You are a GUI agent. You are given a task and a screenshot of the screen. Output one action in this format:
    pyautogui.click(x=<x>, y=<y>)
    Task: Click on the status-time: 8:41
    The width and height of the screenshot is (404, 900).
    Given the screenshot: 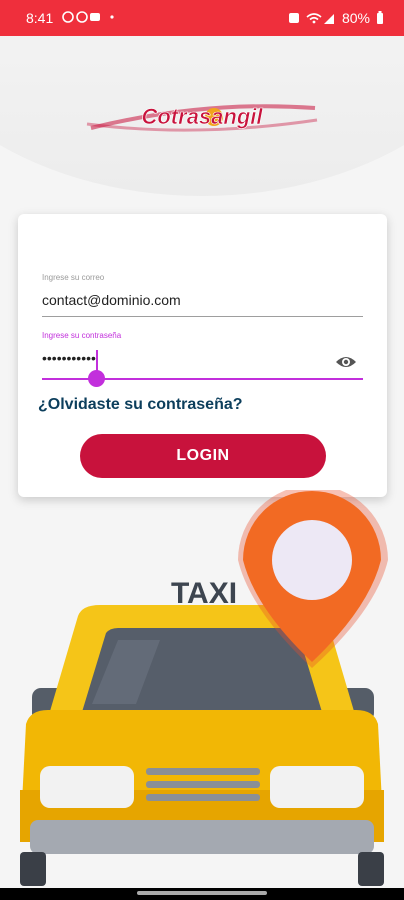 What is the action you would take?
    pyautogui.click(x=40, y=18)
    